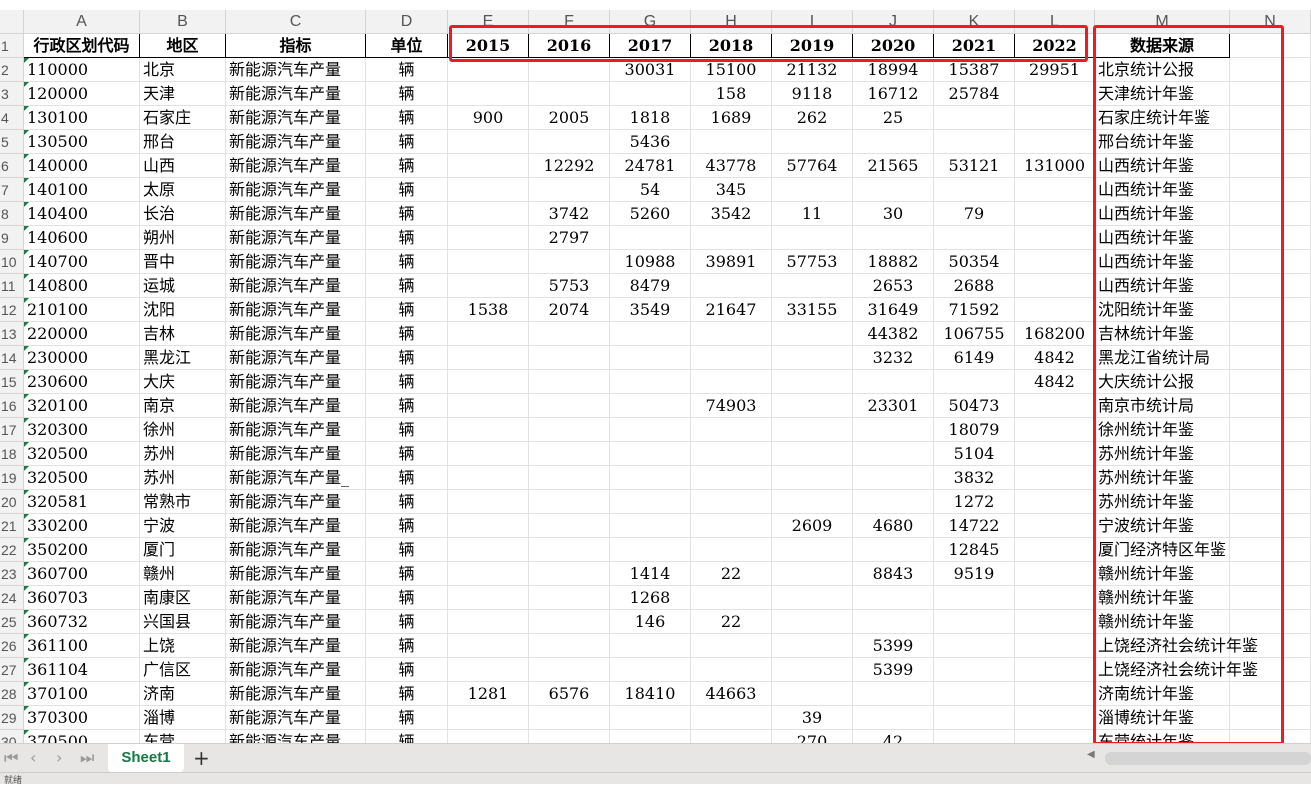 The image size is (1311, 786). Describe the element at coordinates (82, 214) in the screenshot. I see `code-cell: 140400` at that location.